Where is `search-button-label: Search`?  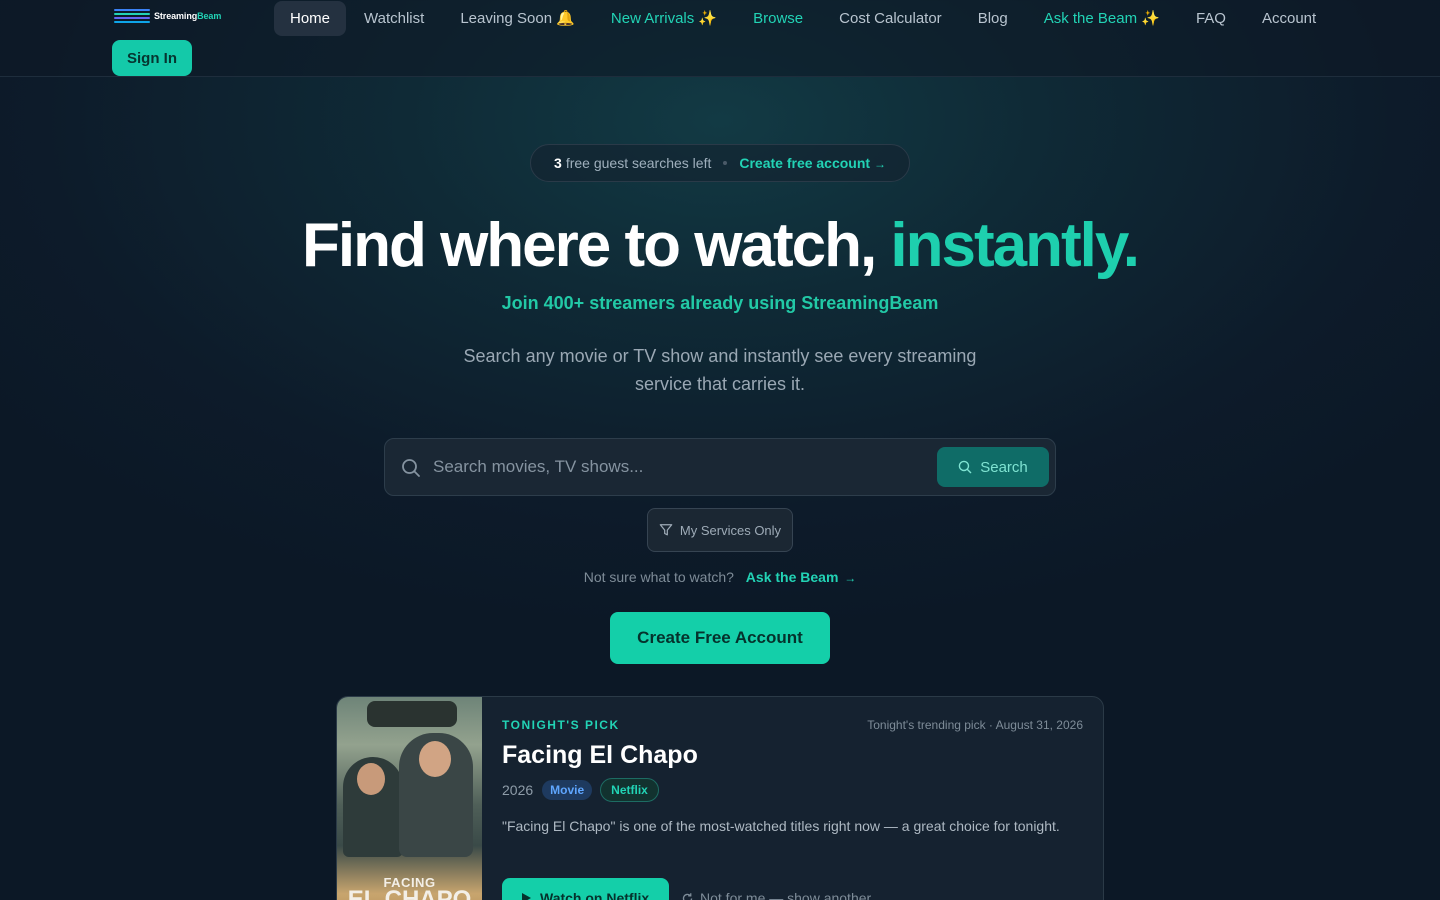
search-button-label: Search is located at coordinates (1004, 467).